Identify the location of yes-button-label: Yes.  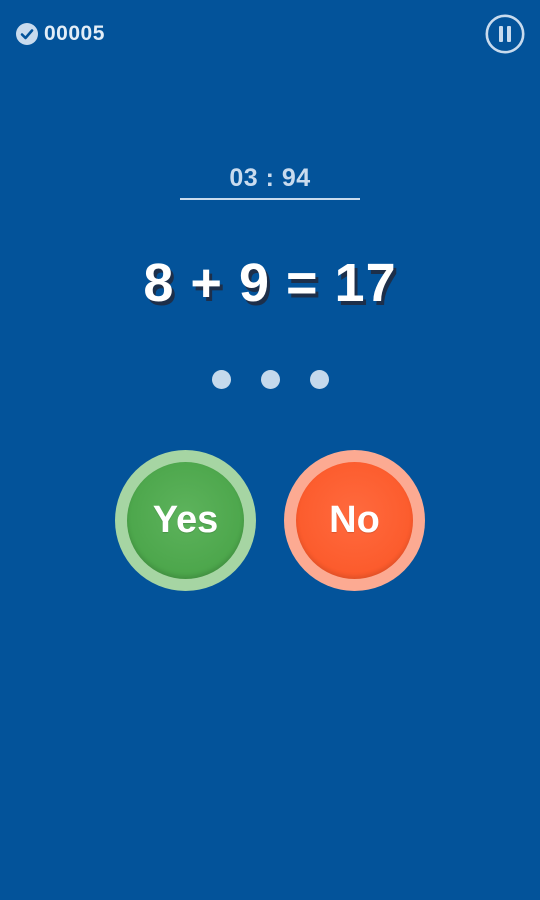
(185, 520).